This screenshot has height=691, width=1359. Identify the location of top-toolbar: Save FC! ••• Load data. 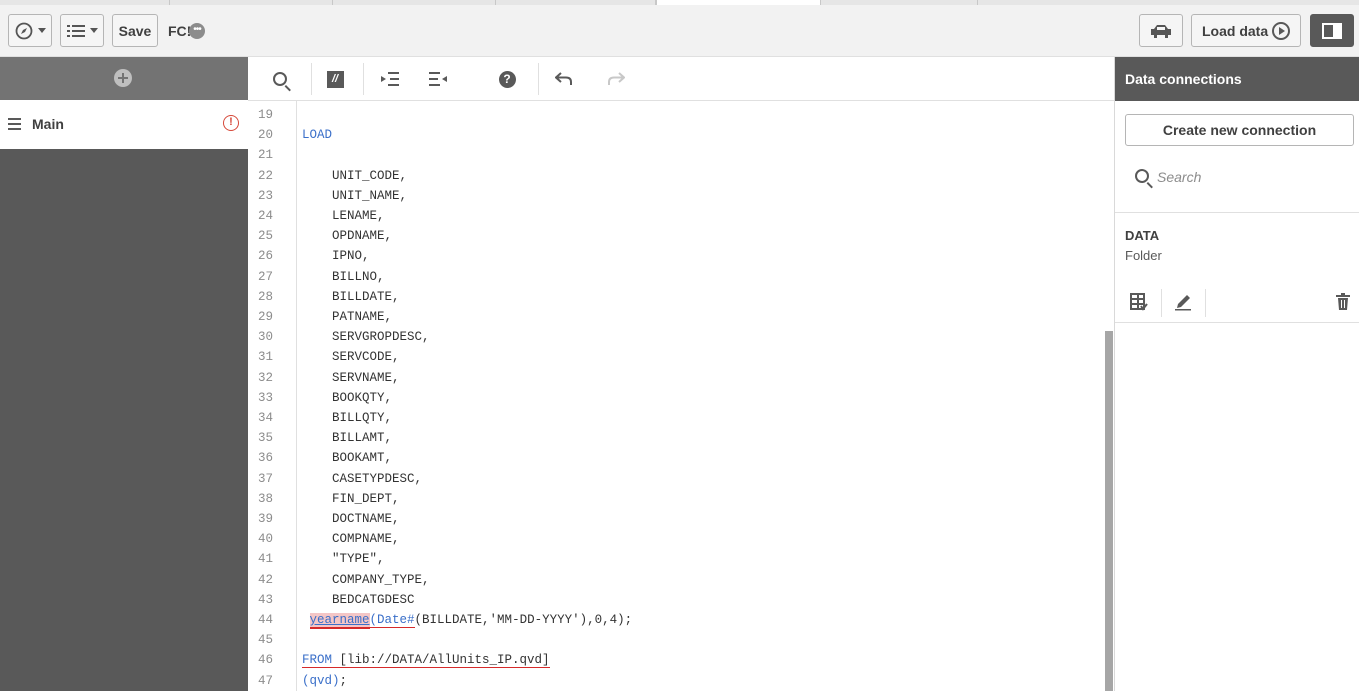
(679, 31).